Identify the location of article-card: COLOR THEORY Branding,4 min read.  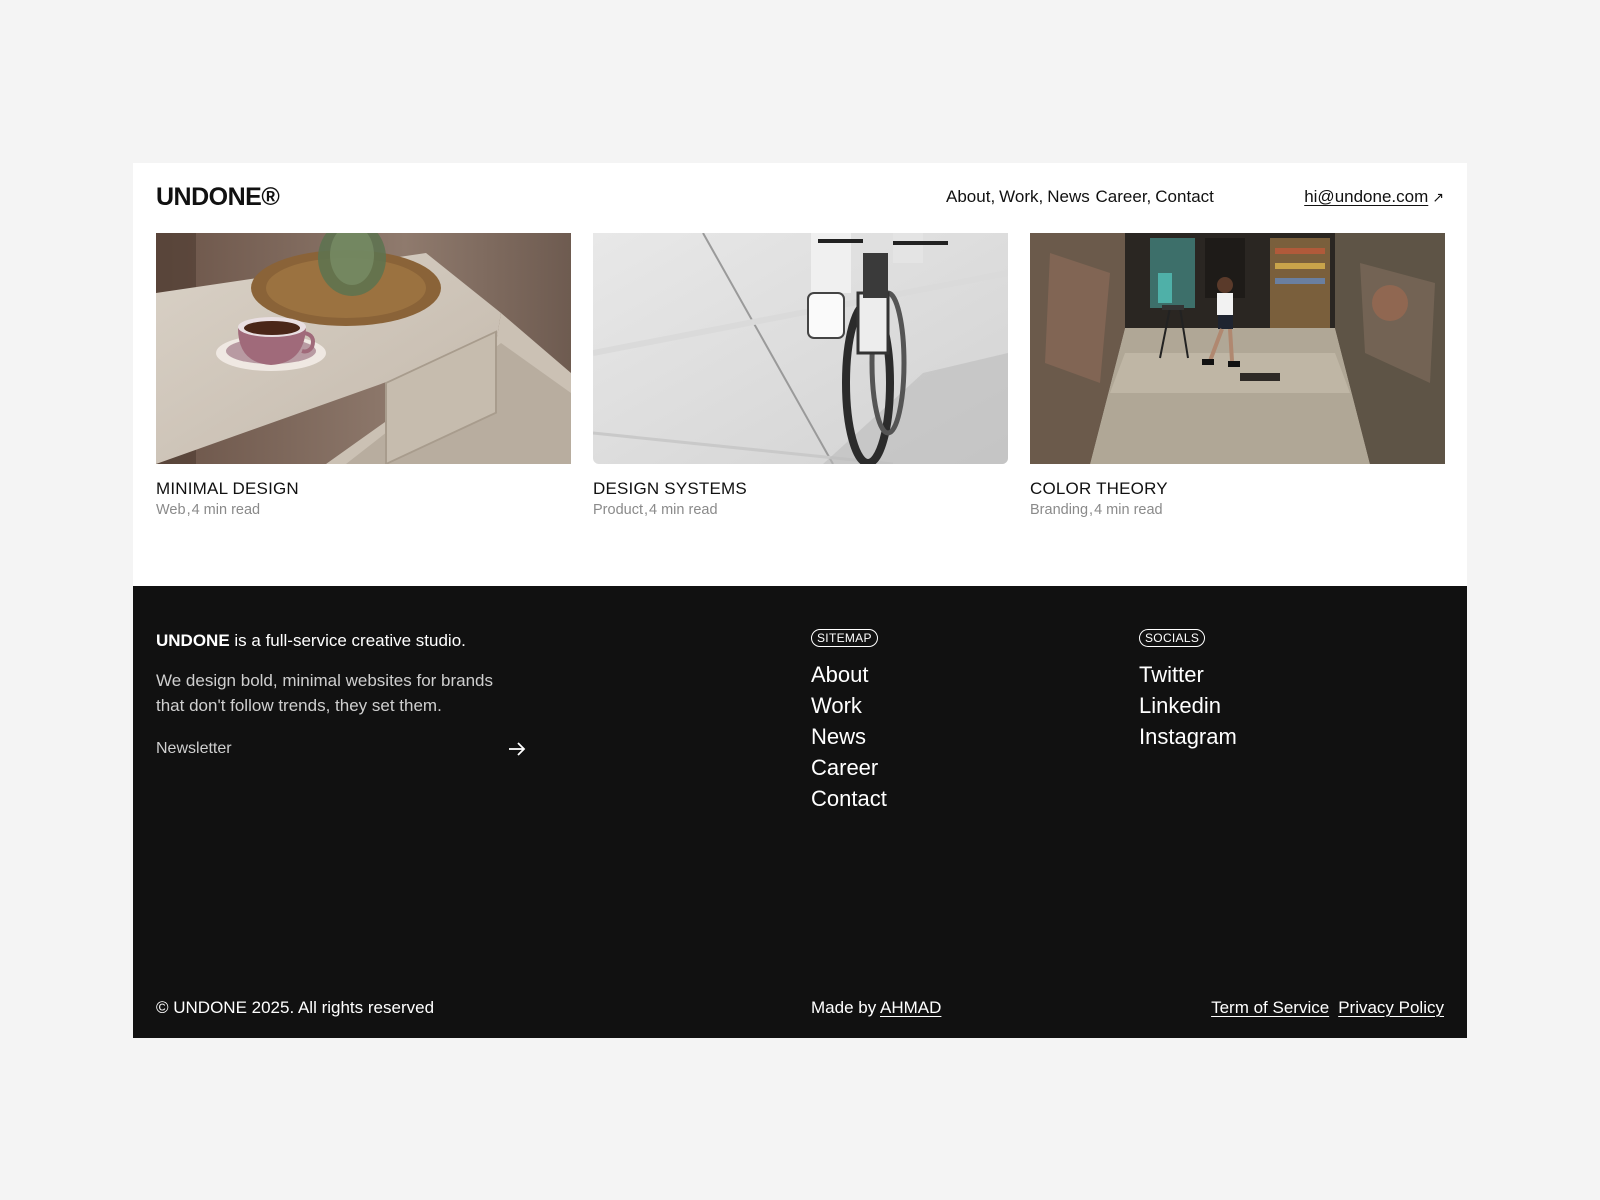
(1237, 375).